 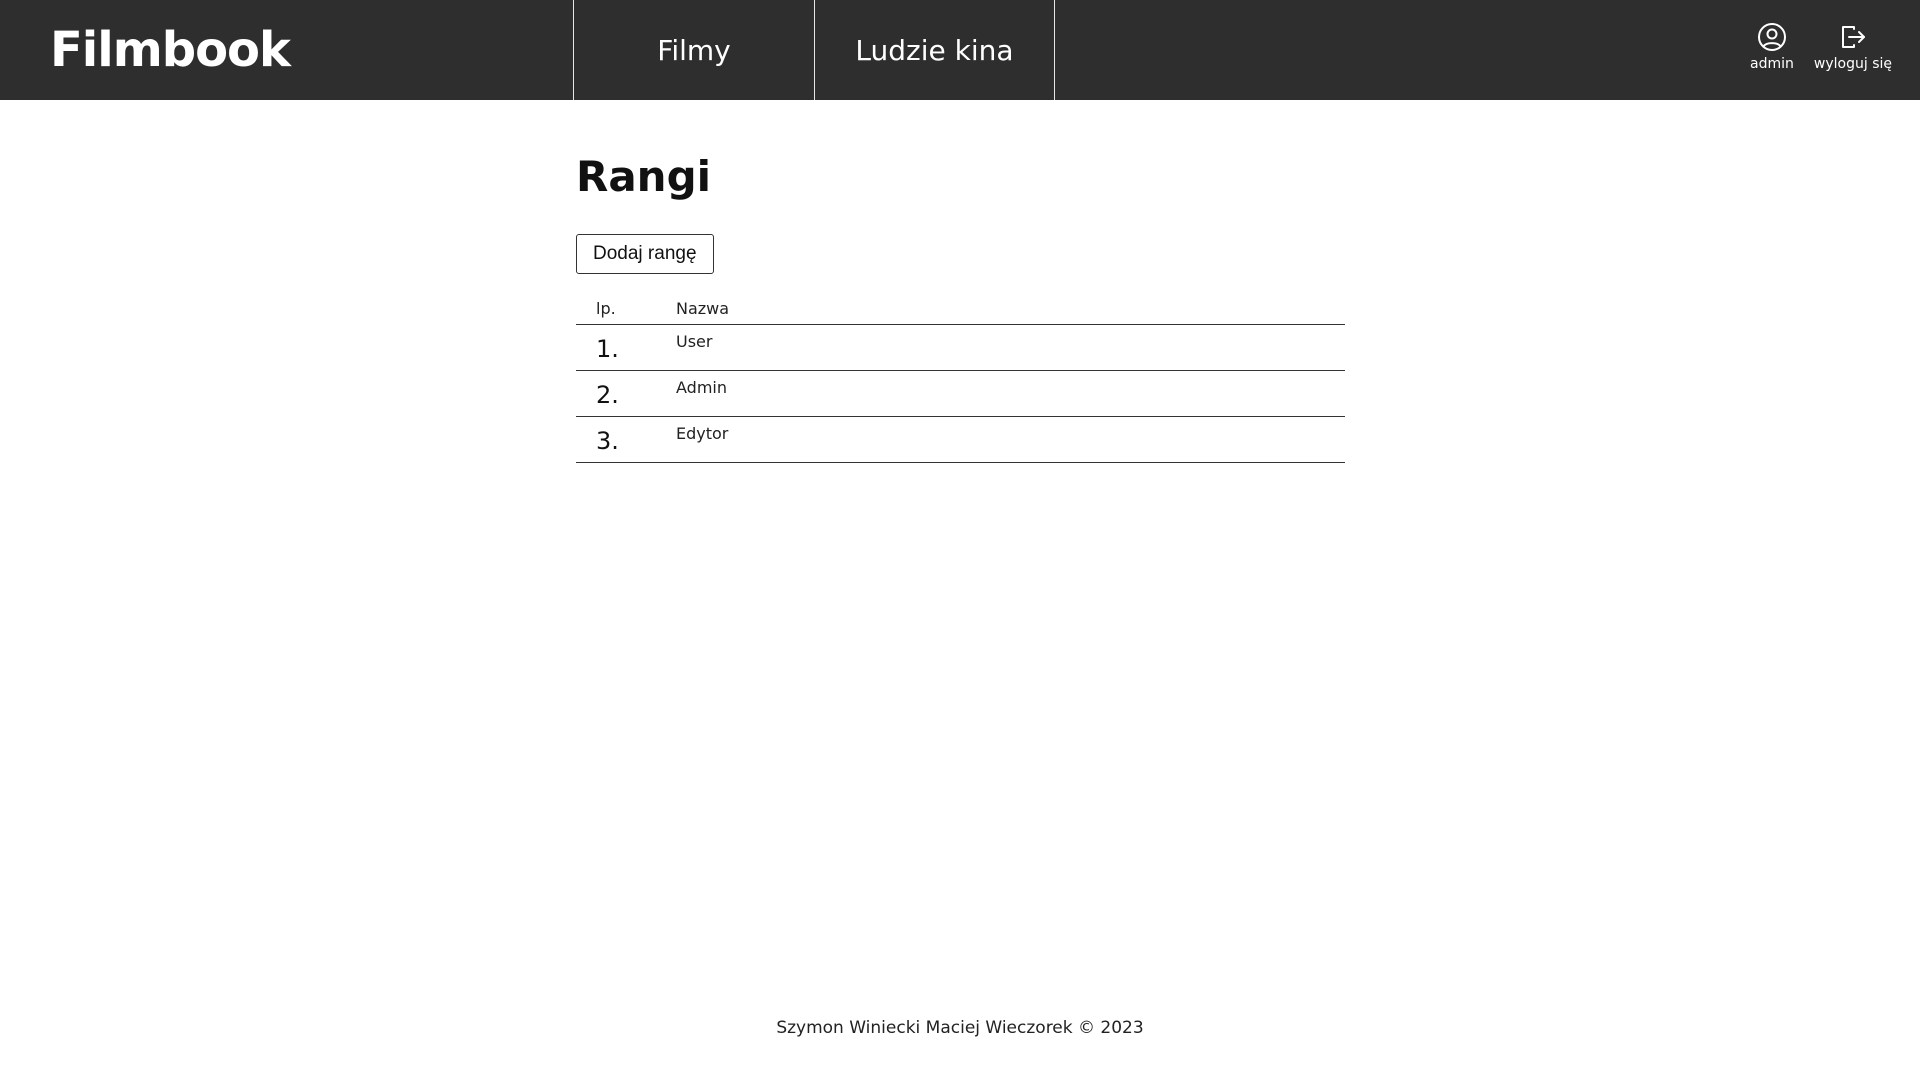 I want to click on user-area: admin wyloguj się, so click(x=1821, y=47).